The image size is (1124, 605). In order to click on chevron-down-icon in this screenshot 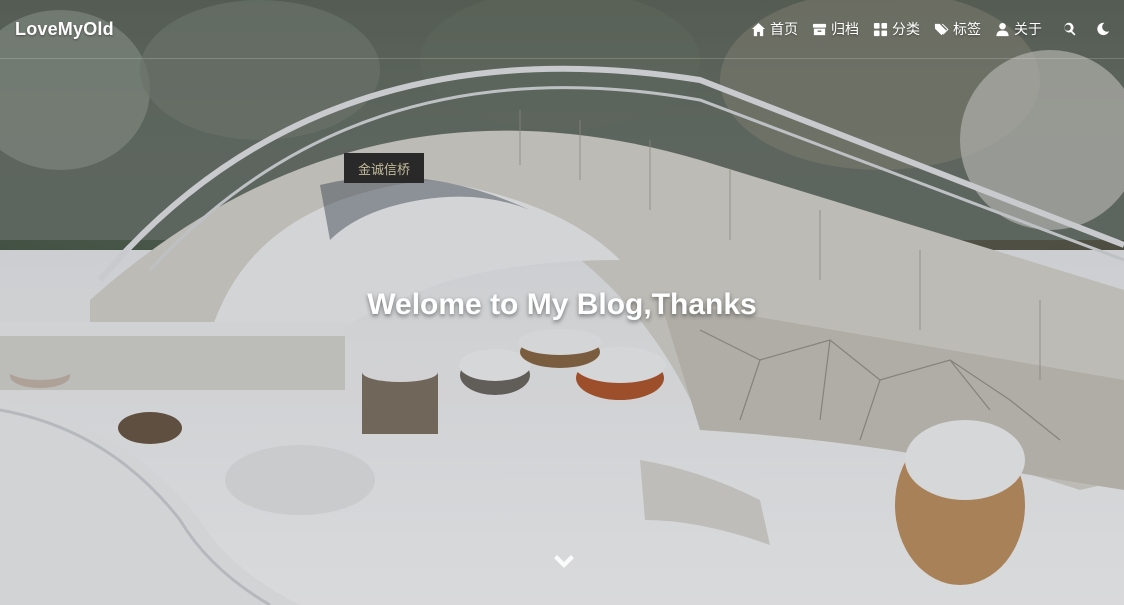, I will do `click(564, 561)`.